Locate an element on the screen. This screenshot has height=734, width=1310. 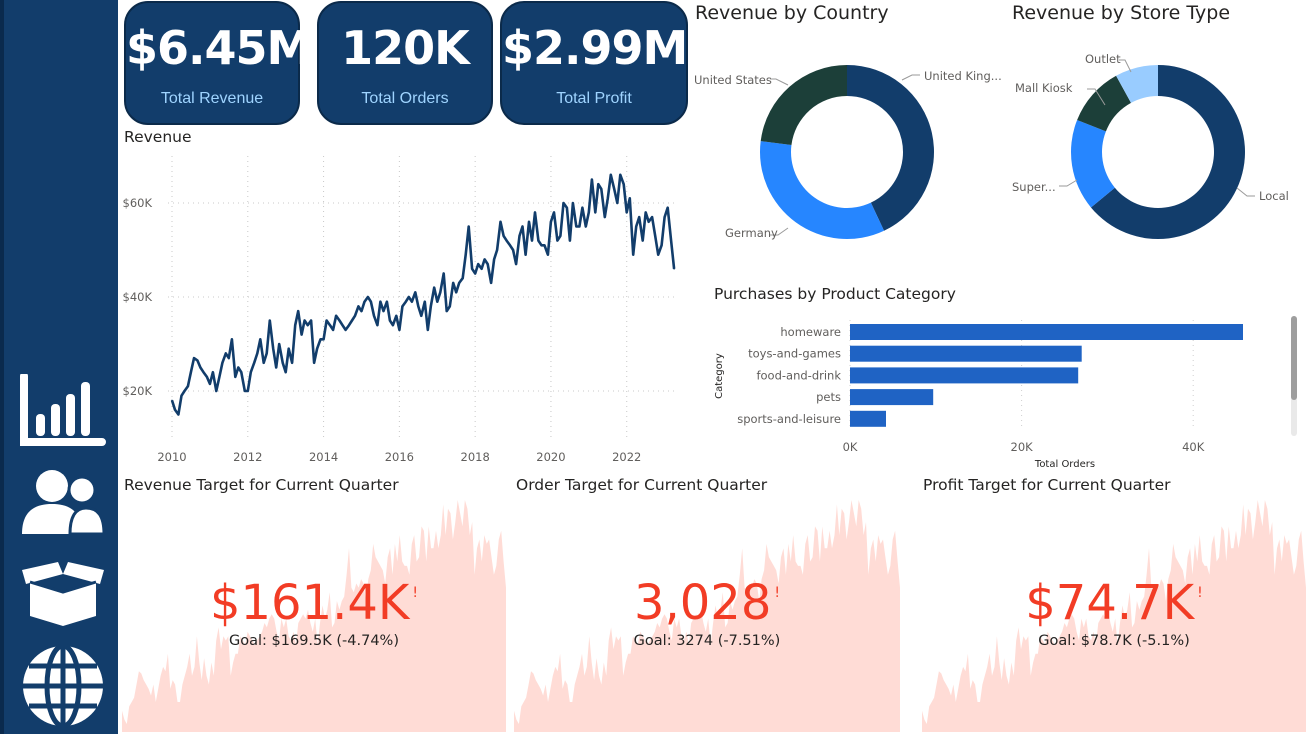
country-donut-chart: United King... Germany United States is located at coordinates (850, 155).